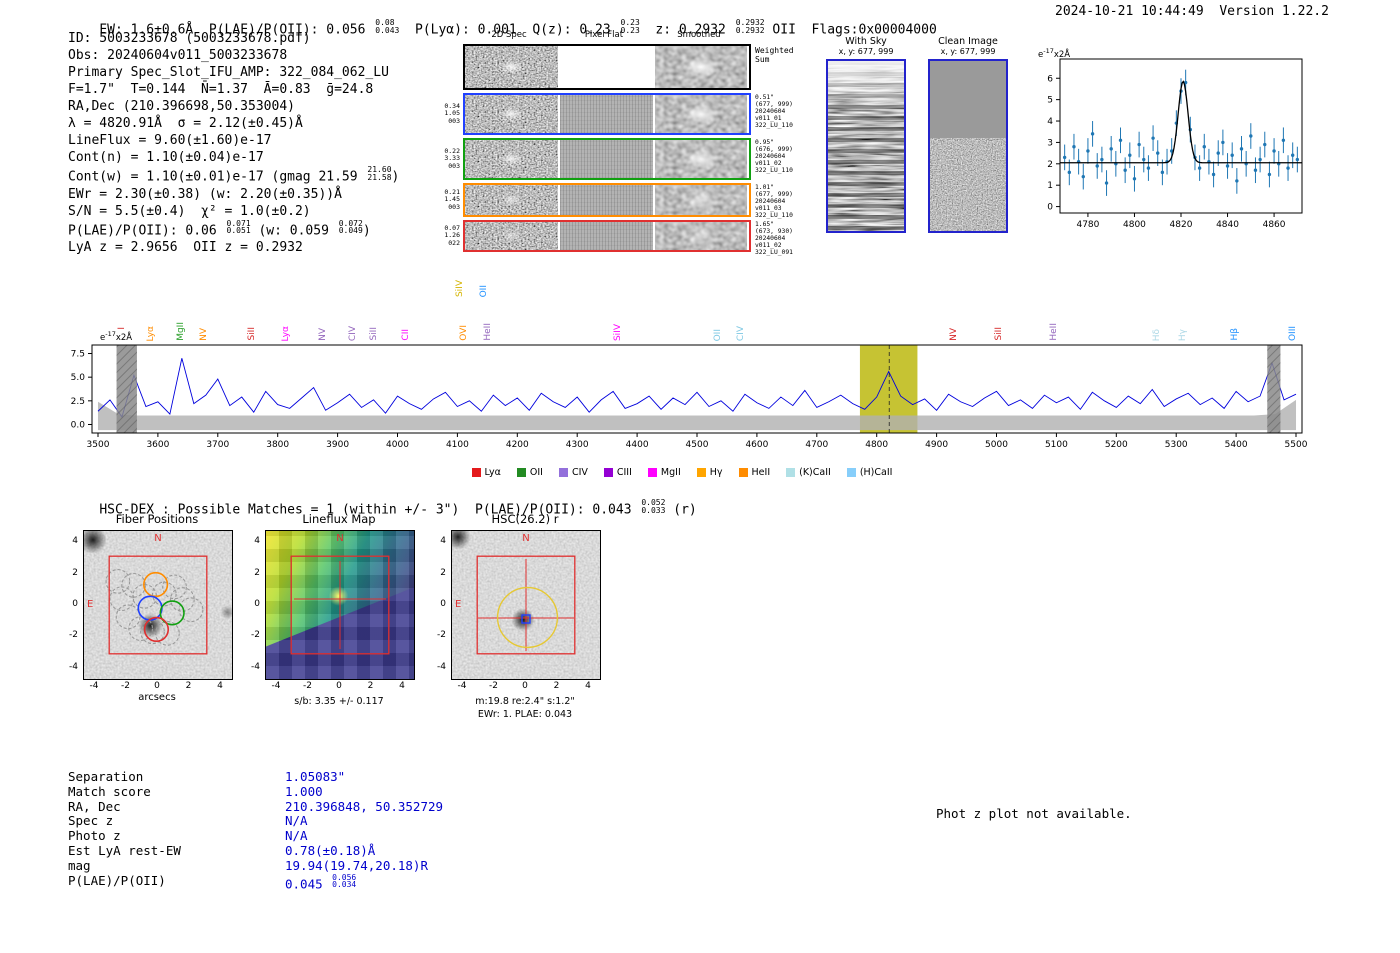  I want to click on spectrum-ylabel: e-17x2Å, so click(116, 336).